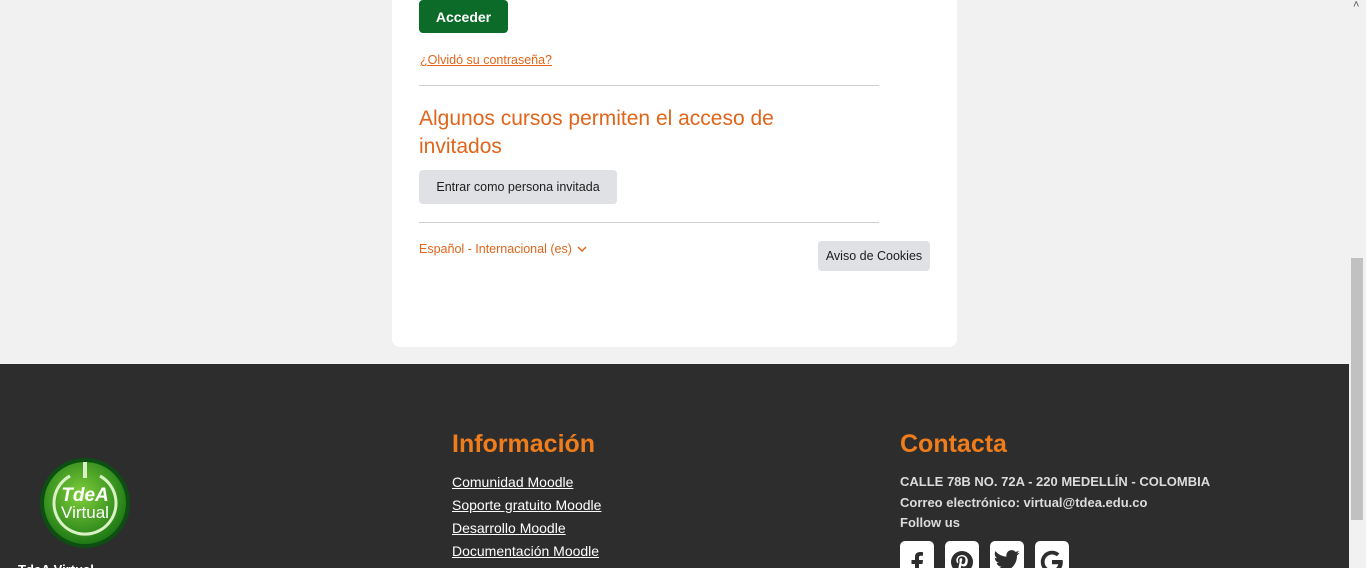  What do you see at coordinates (1007, 559) in the screenshot?
I see `twitter-icon` at bounding box center [1007, 559].